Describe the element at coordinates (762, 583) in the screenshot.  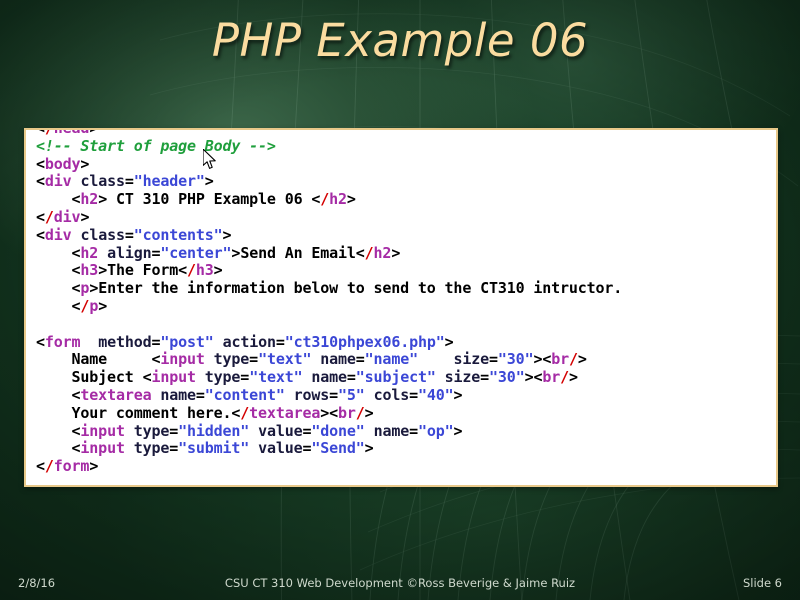
I see `footer-slide-number: Slide 6` at that location.